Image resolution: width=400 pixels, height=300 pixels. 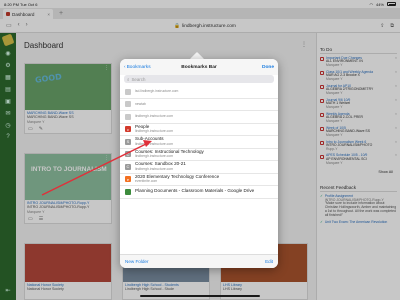 I want to click on bookmark-item: lindbergh.instructure.com, so click(x=199, y=117).